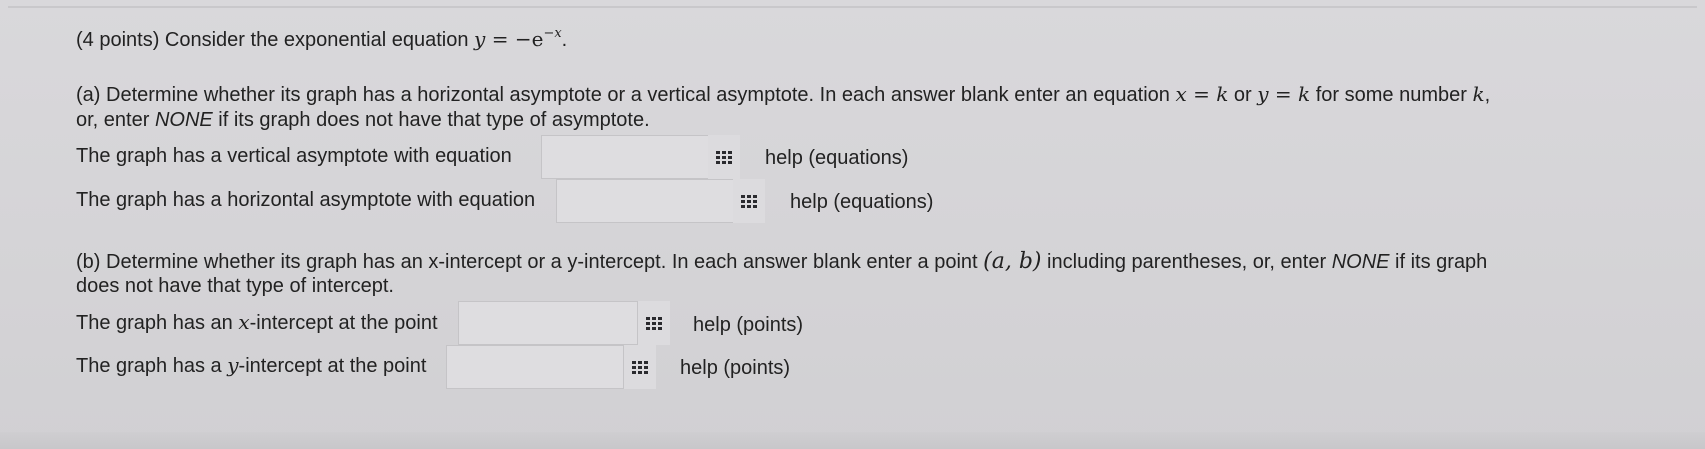  Describe the element at coordinates (251, 365) in the screenshot. I see `y-intercept-label: The graph has a y-intercept at the point` at that location.